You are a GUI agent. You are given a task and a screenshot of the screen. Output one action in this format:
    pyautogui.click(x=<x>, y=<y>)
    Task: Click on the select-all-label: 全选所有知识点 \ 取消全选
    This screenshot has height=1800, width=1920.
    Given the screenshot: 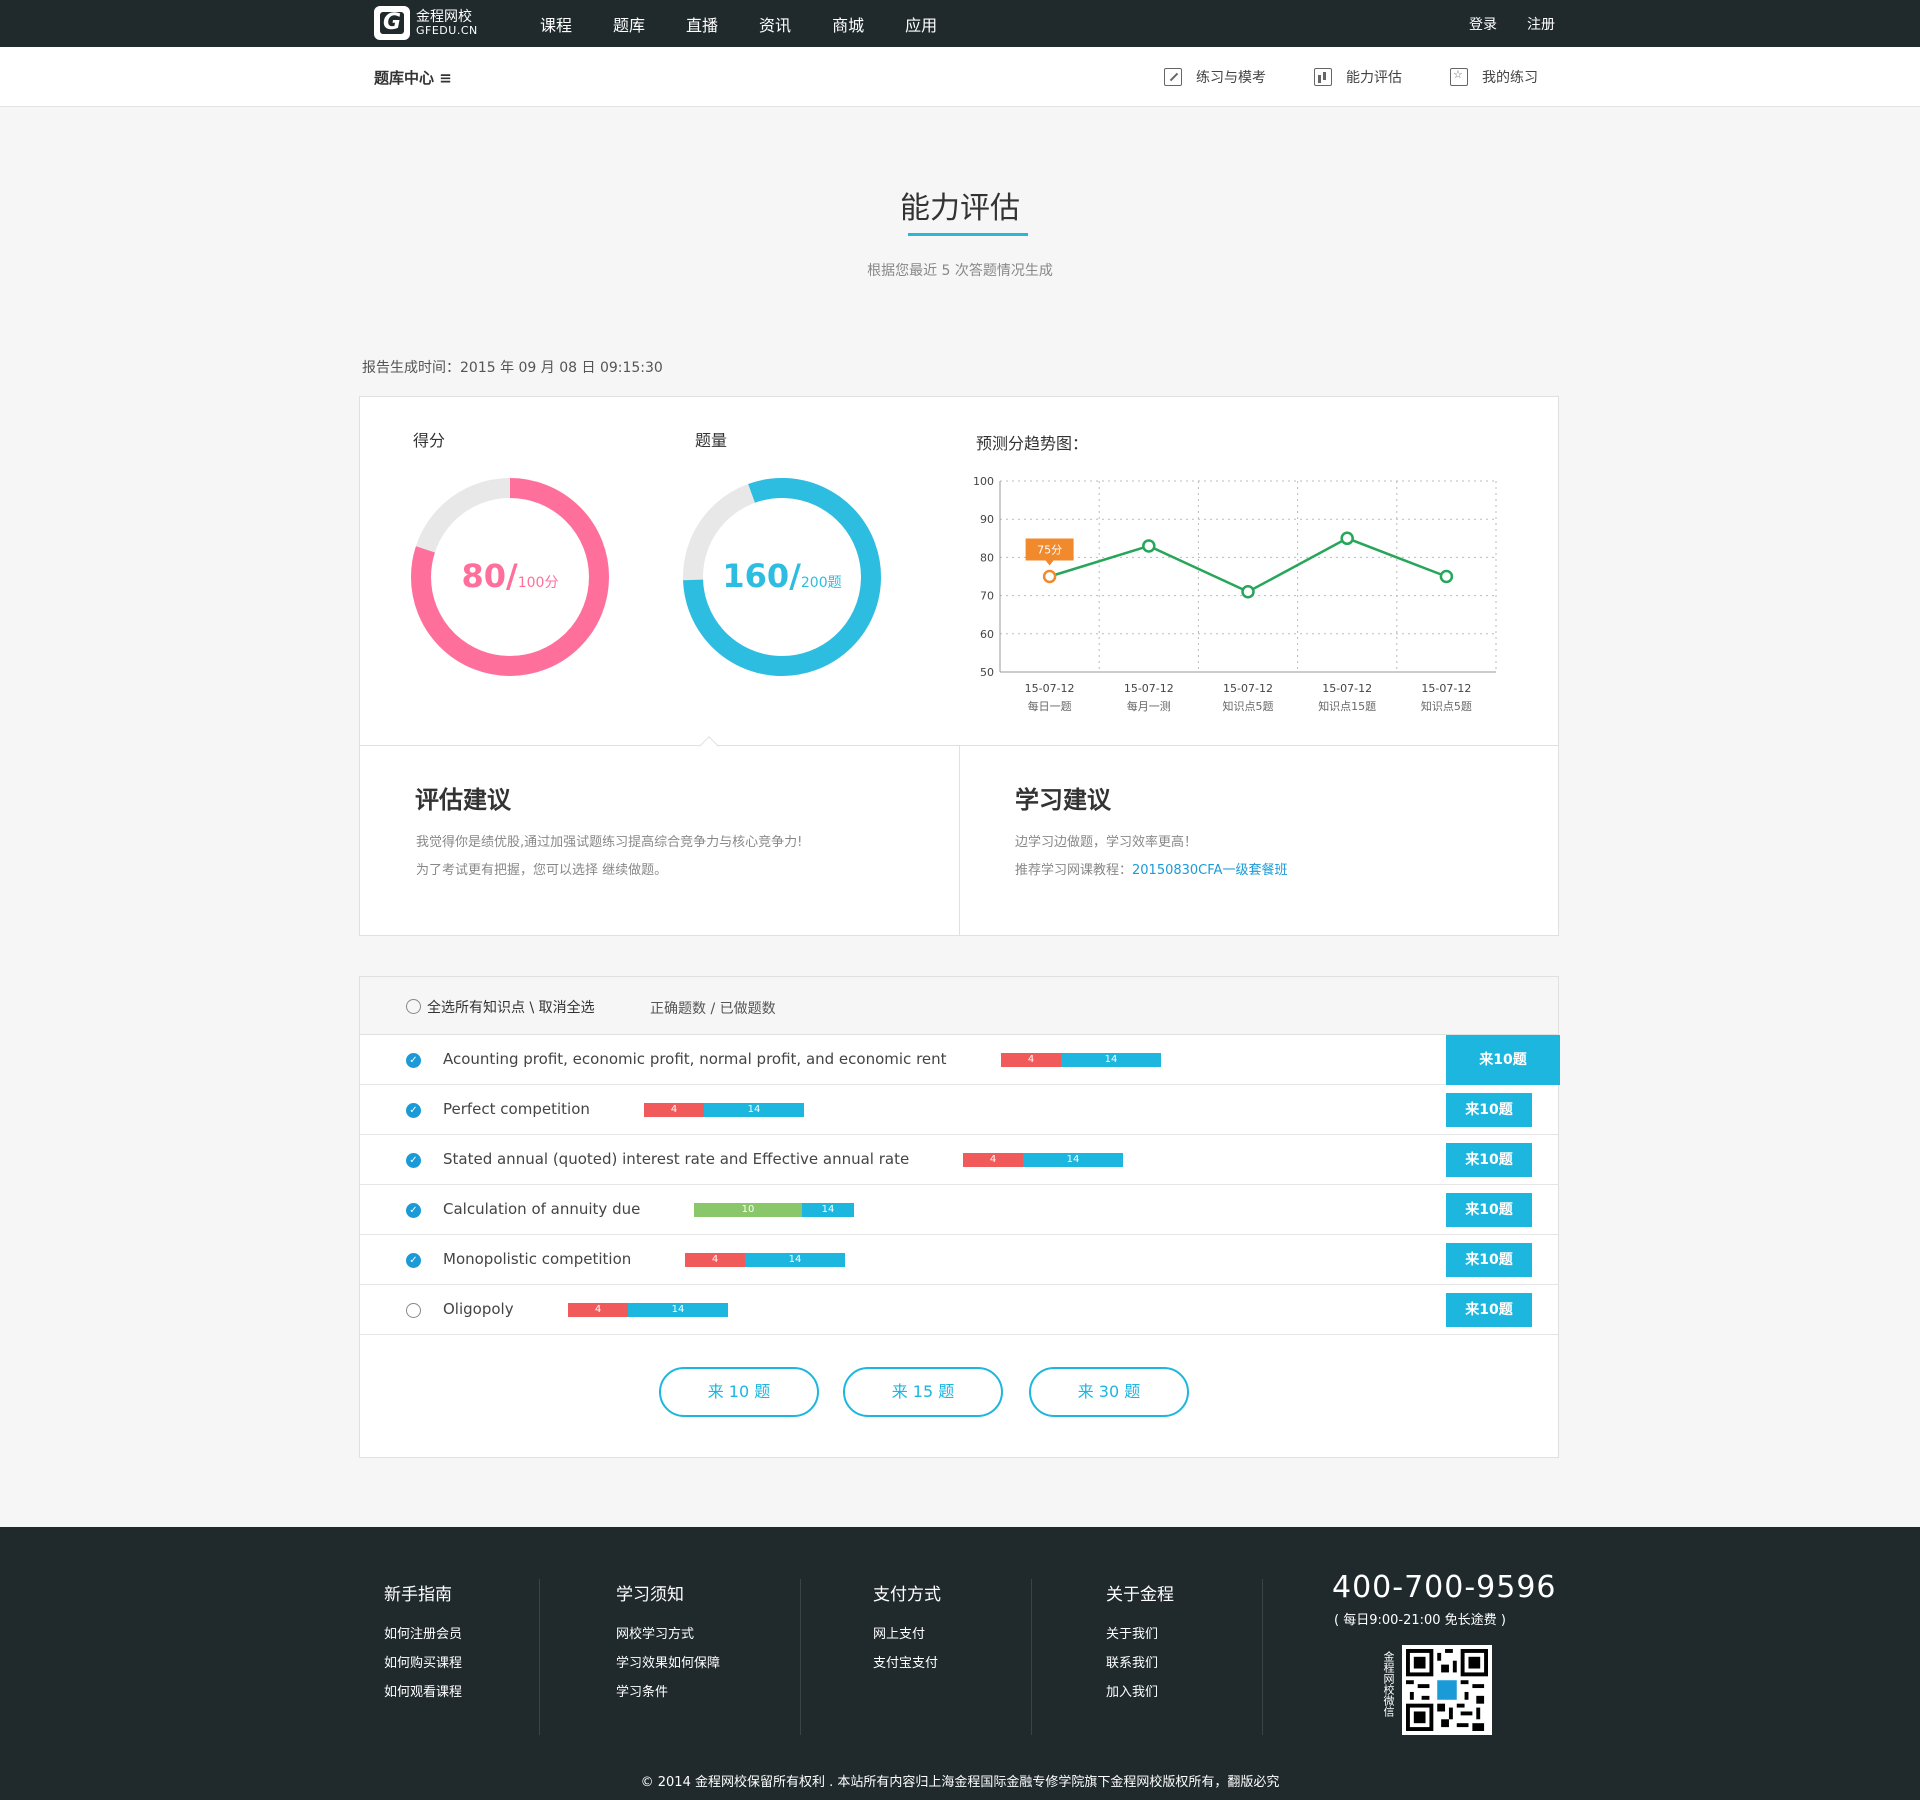 What is the action you would take?
    pyautogui.click(x=511, y=1007)
    